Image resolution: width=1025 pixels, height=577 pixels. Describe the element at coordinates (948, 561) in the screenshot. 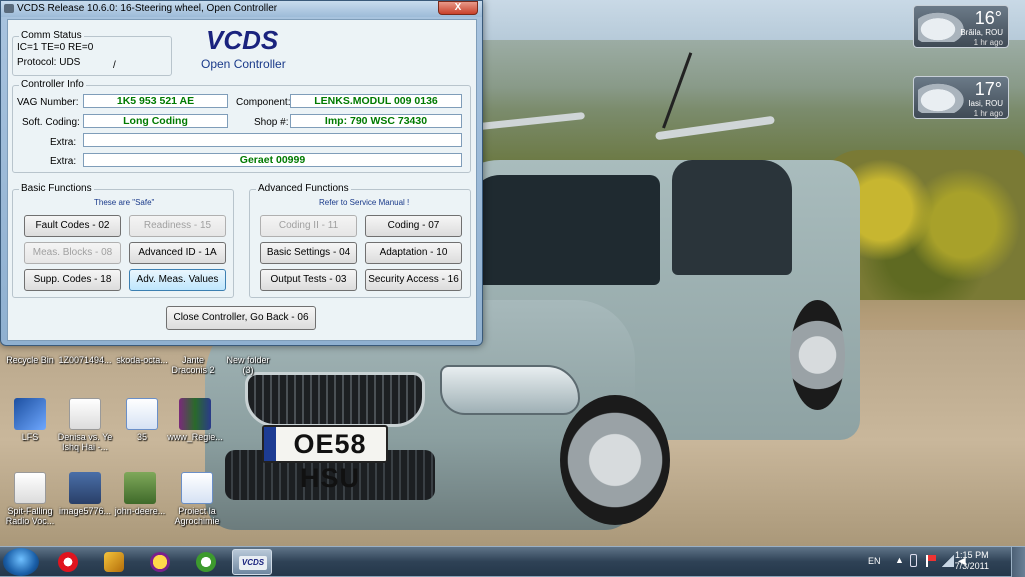

I see `network-icon` at that location.